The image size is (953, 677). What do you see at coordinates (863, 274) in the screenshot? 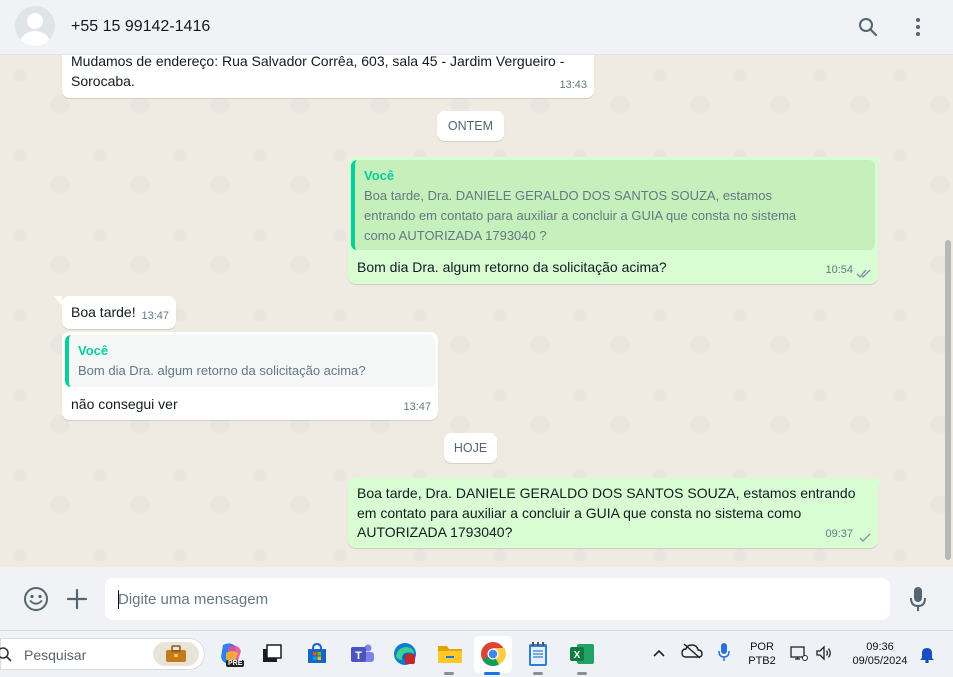
I see `delivered-ticks-icon` at bounding box center [863, 274].